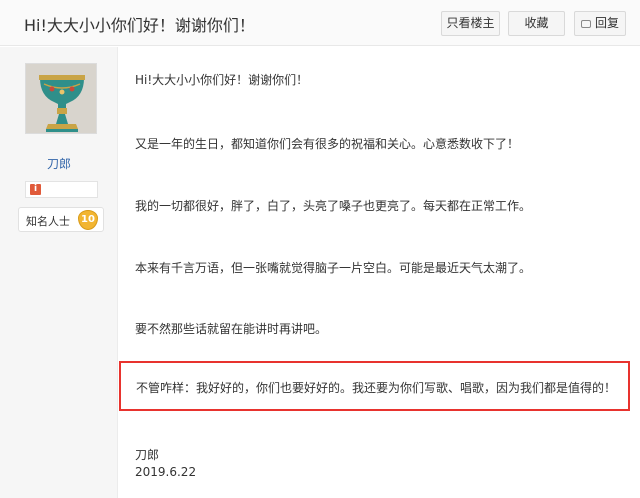 The height and width of the screenshot is (498, 640). I want to click on avatar: 楼主, so click(61, 98).